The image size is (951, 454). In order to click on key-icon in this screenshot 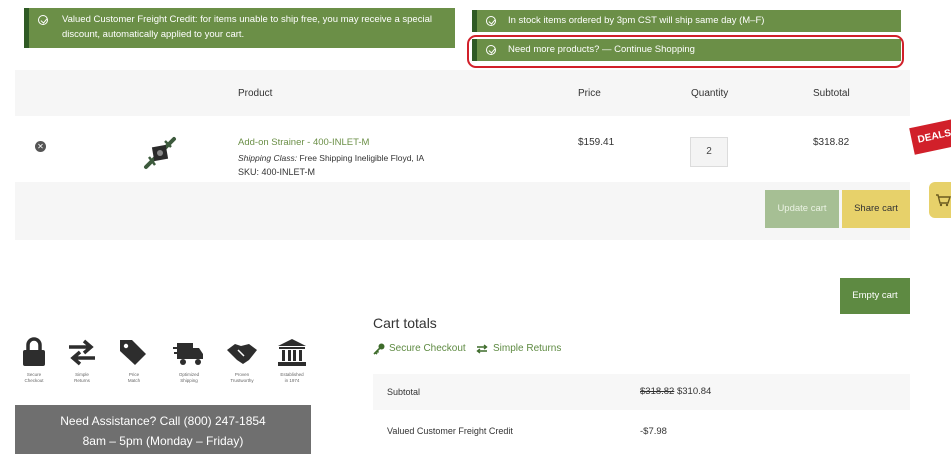, I will do `click(379, 349)`.